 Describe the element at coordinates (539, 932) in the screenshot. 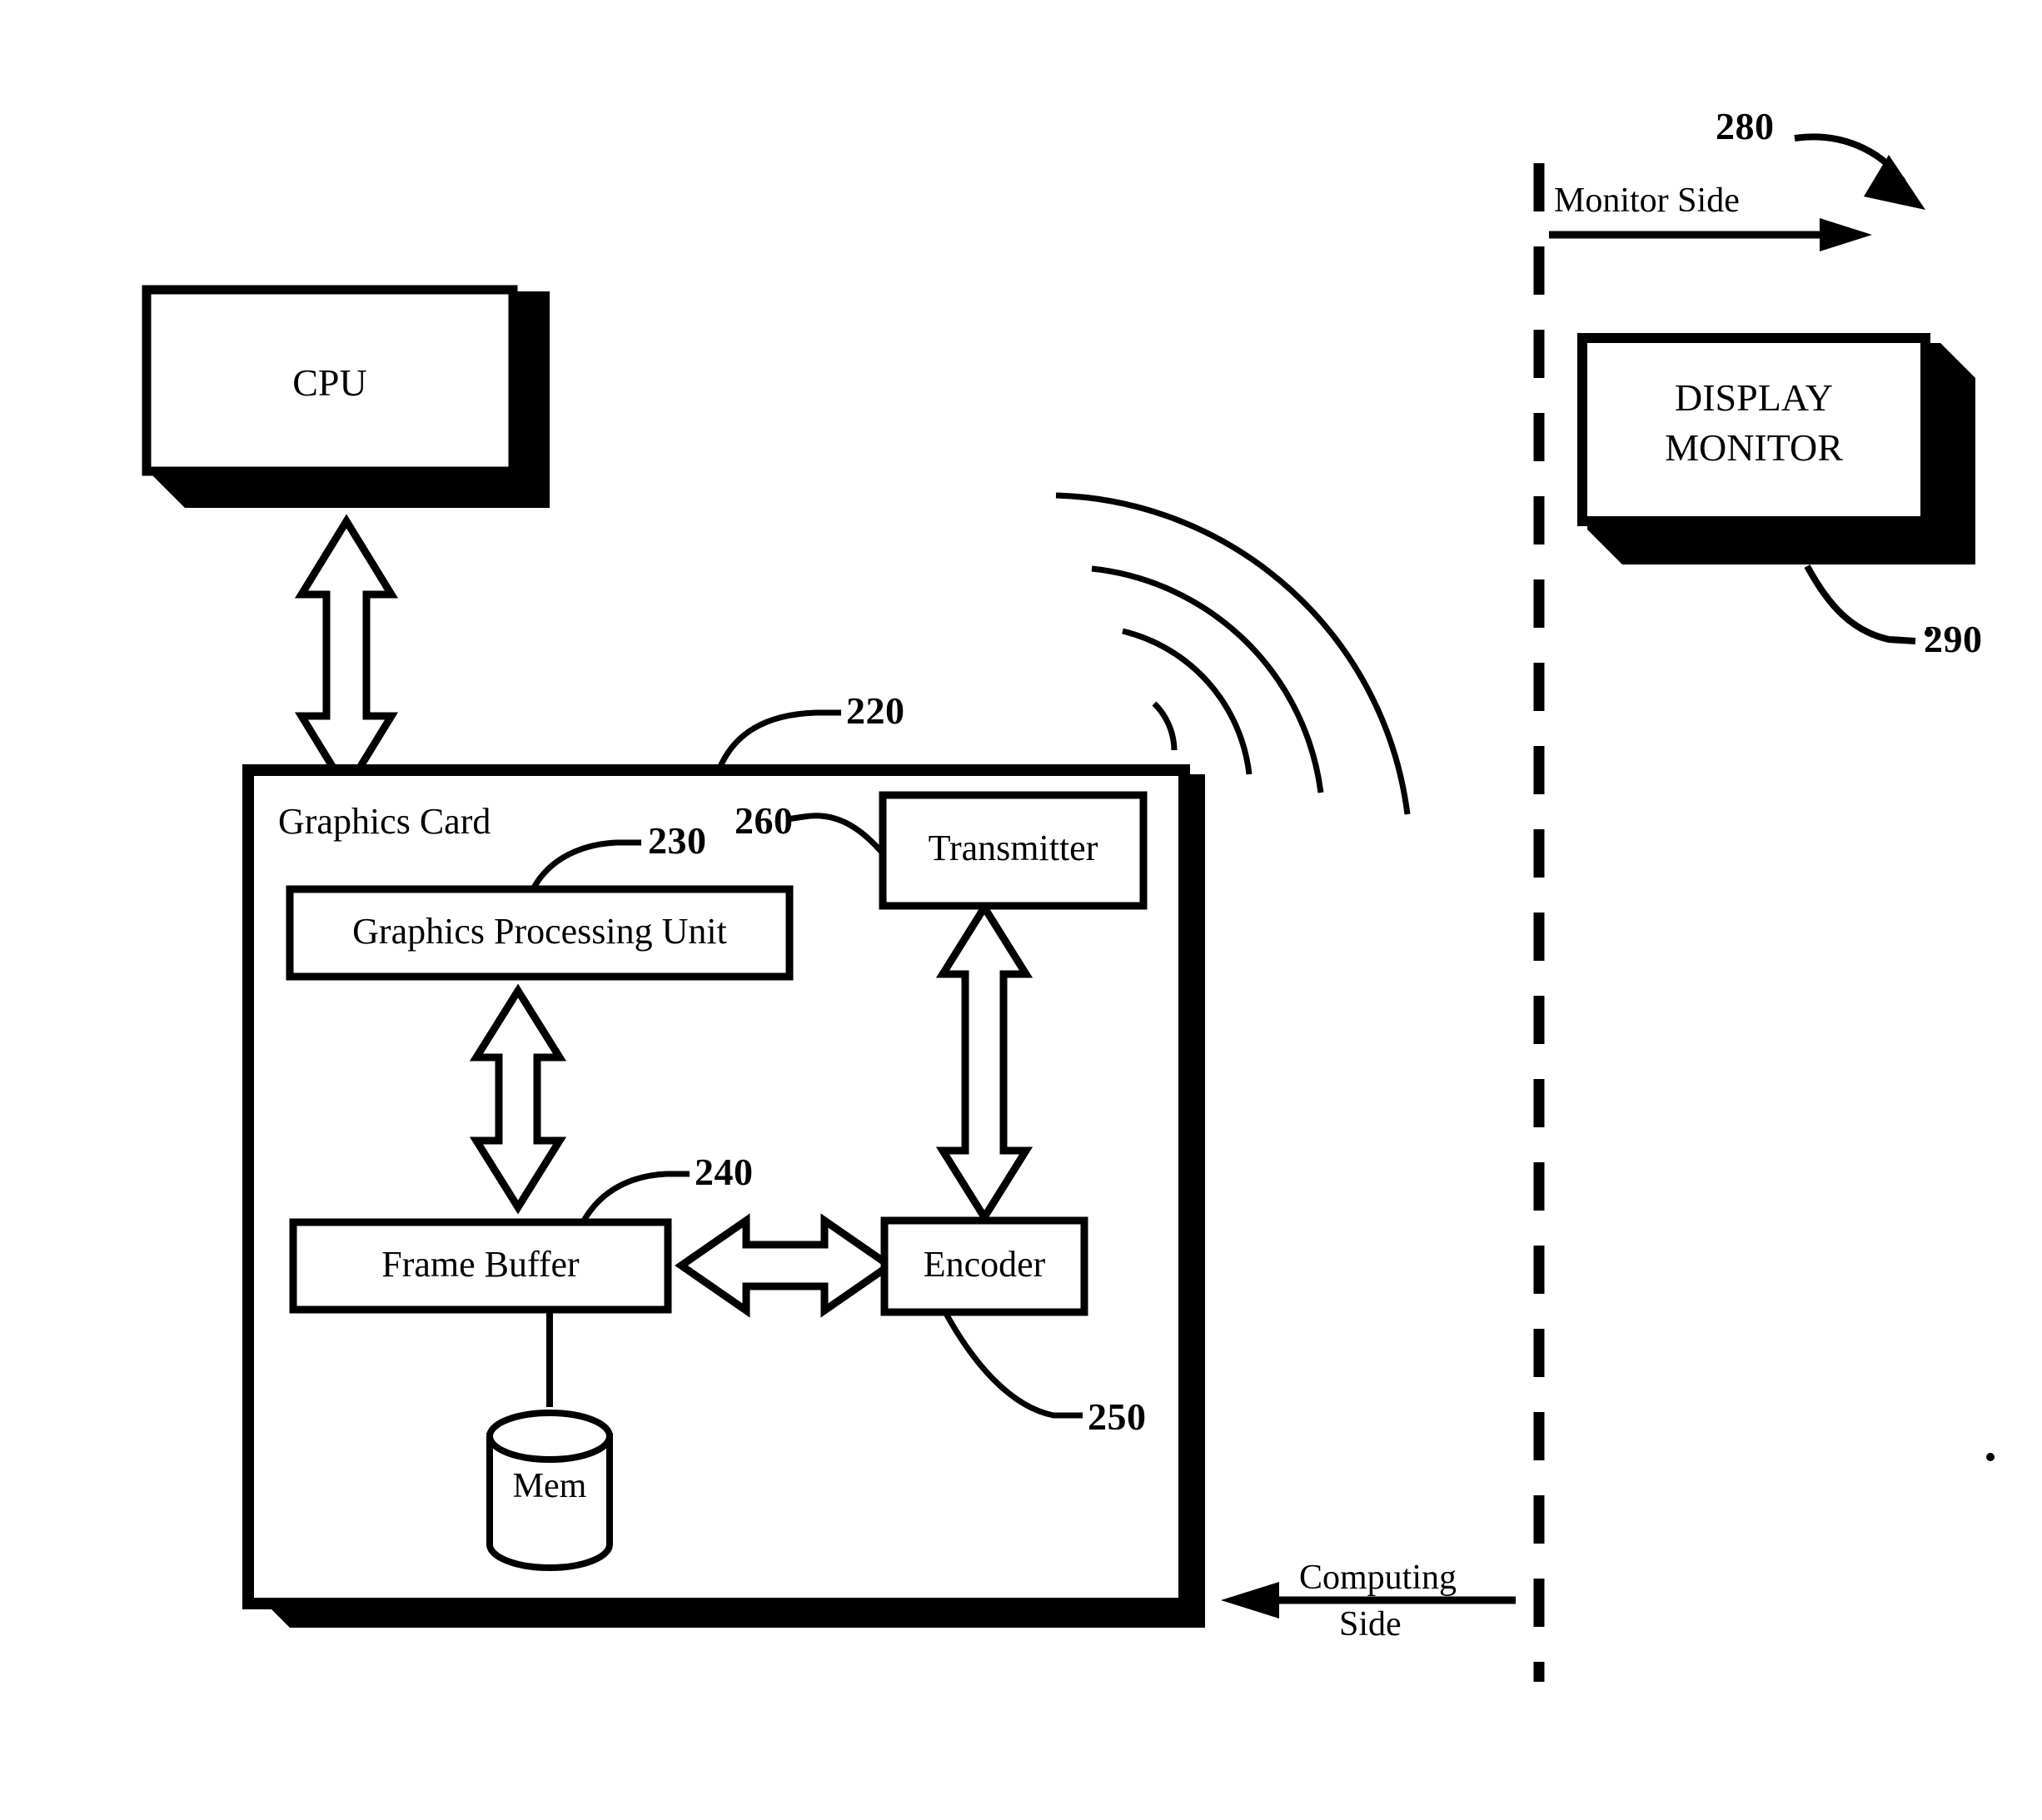

I see `gpu-label: Graphics Processing Unit` at that location.